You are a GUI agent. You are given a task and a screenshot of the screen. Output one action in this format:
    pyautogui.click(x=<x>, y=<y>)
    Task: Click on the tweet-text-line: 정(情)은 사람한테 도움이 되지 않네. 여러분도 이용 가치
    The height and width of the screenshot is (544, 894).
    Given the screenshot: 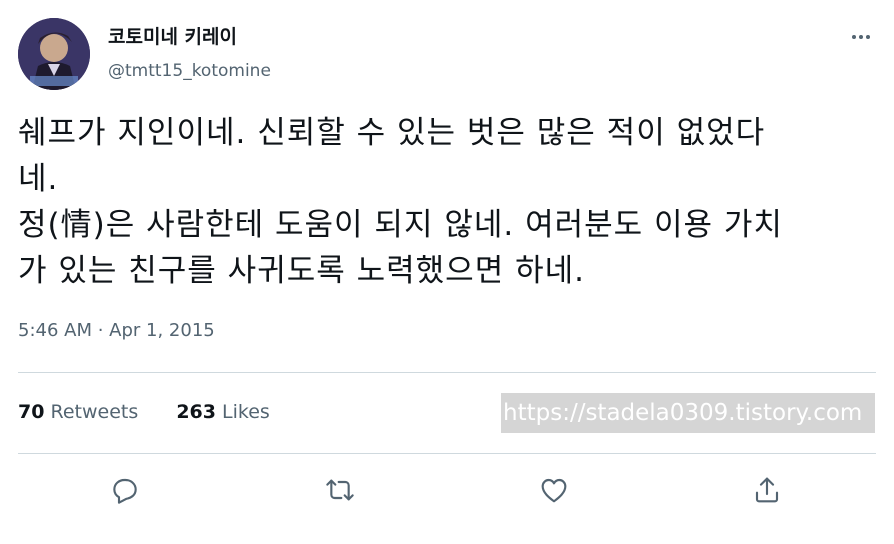 What is the action you would take?
    pyautogui.click(x=400, y=225)
    